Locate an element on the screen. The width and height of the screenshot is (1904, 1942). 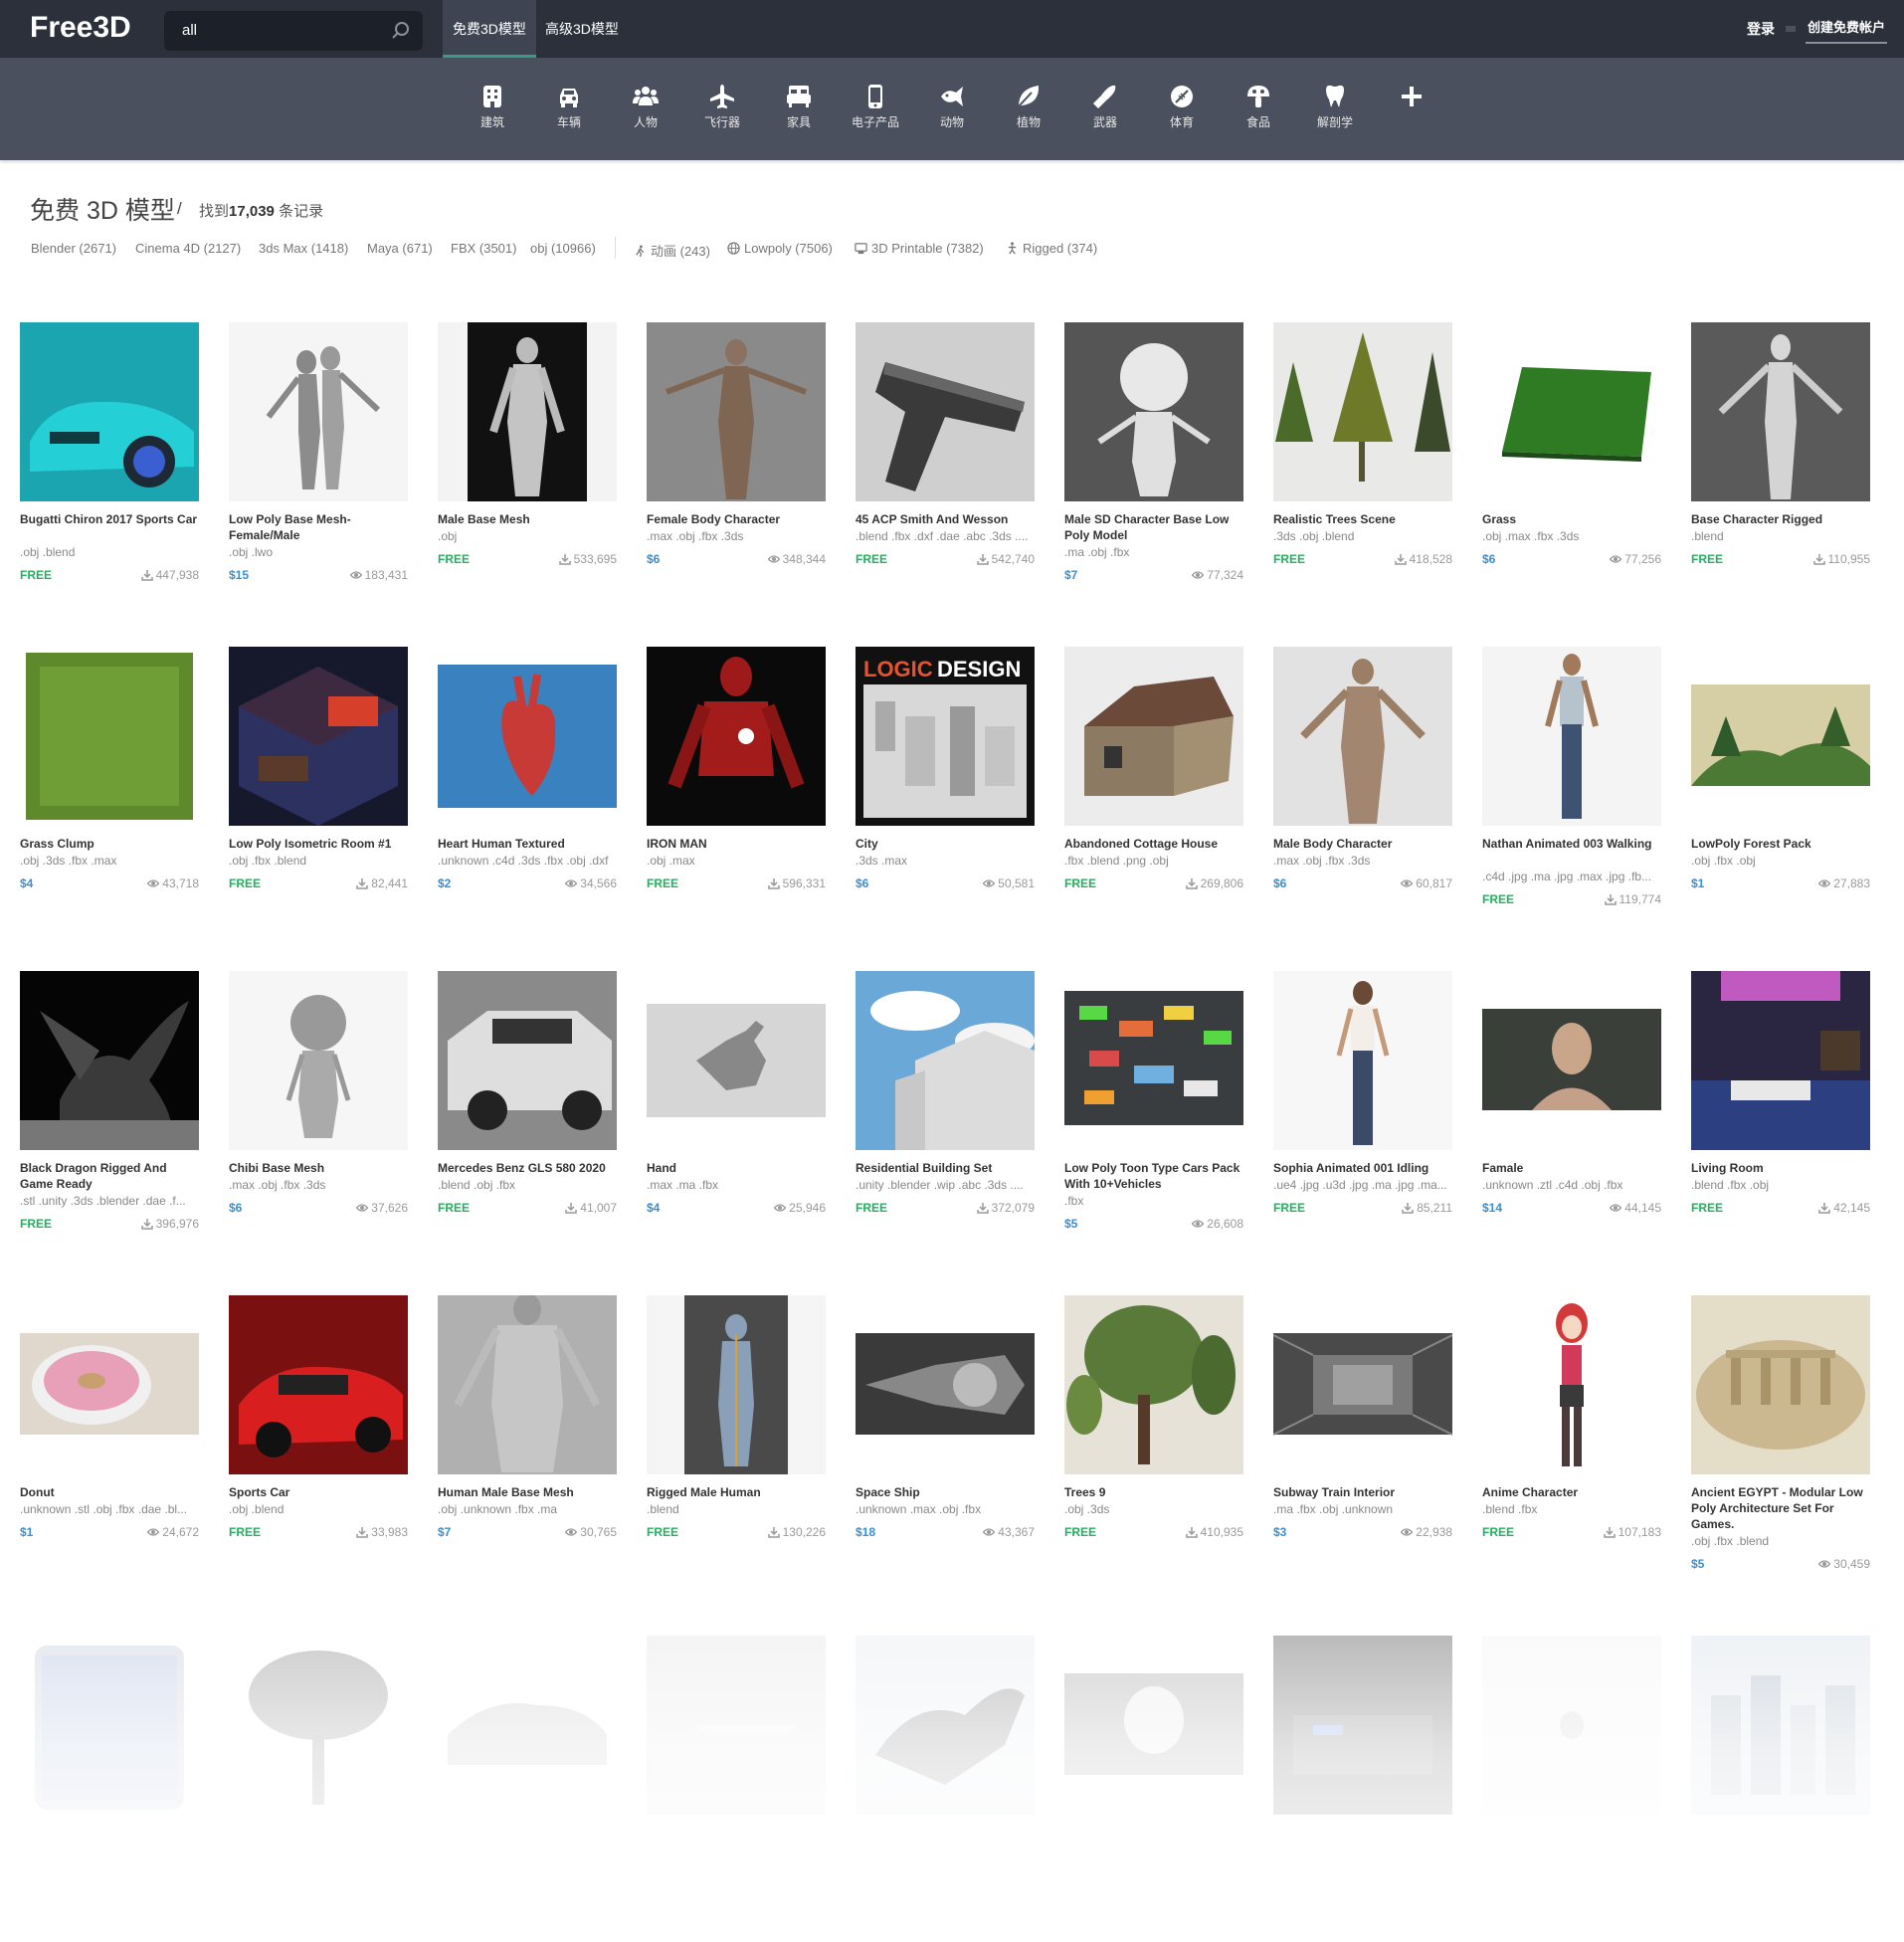
model-title: Sports Car is located at coordinates (318, 1492).